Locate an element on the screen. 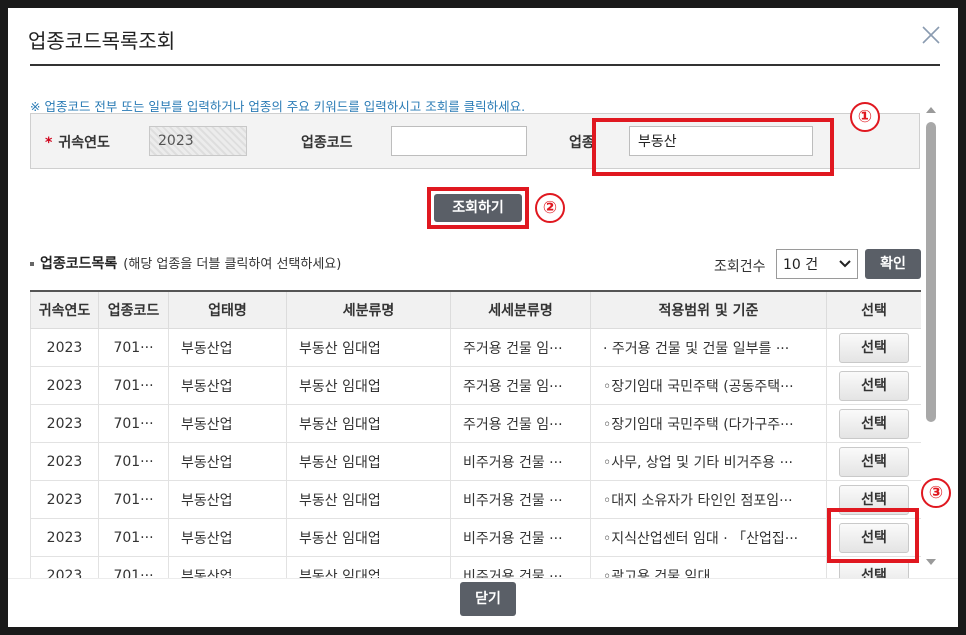 This screenshot has width=966, height=635. dialog-title: 업종코드목록조회 is located at coordinates (102, 41).